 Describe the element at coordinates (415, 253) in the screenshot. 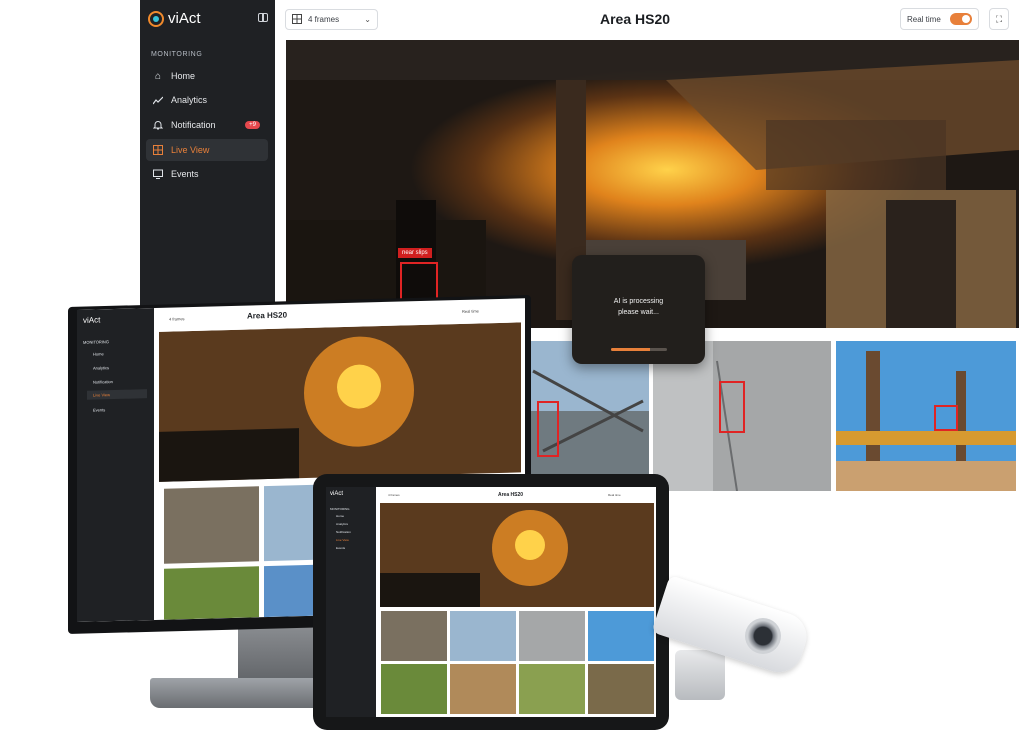

I see `detection-label: near slips` at that location.